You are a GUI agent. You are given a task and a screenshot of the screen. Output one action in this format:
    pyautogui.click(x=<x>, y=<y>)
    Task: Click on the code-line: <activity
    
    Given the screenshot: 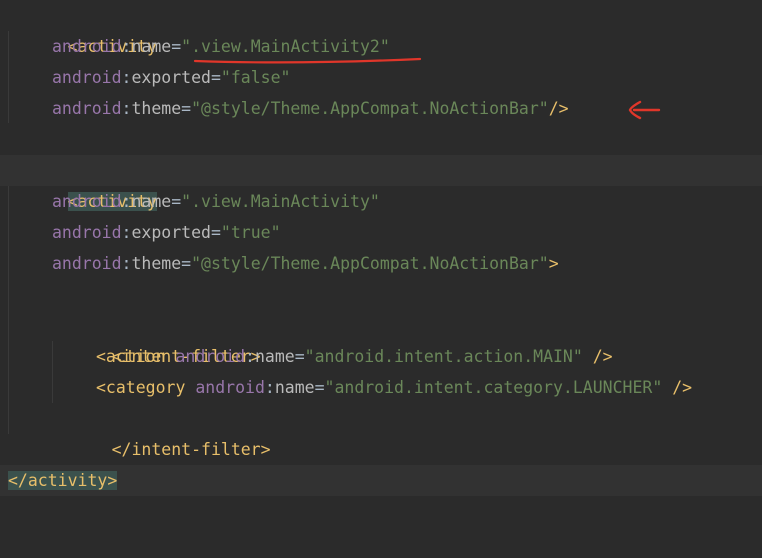 What is the action you would take?
    pyautogui.click(x=381, y=28)
    